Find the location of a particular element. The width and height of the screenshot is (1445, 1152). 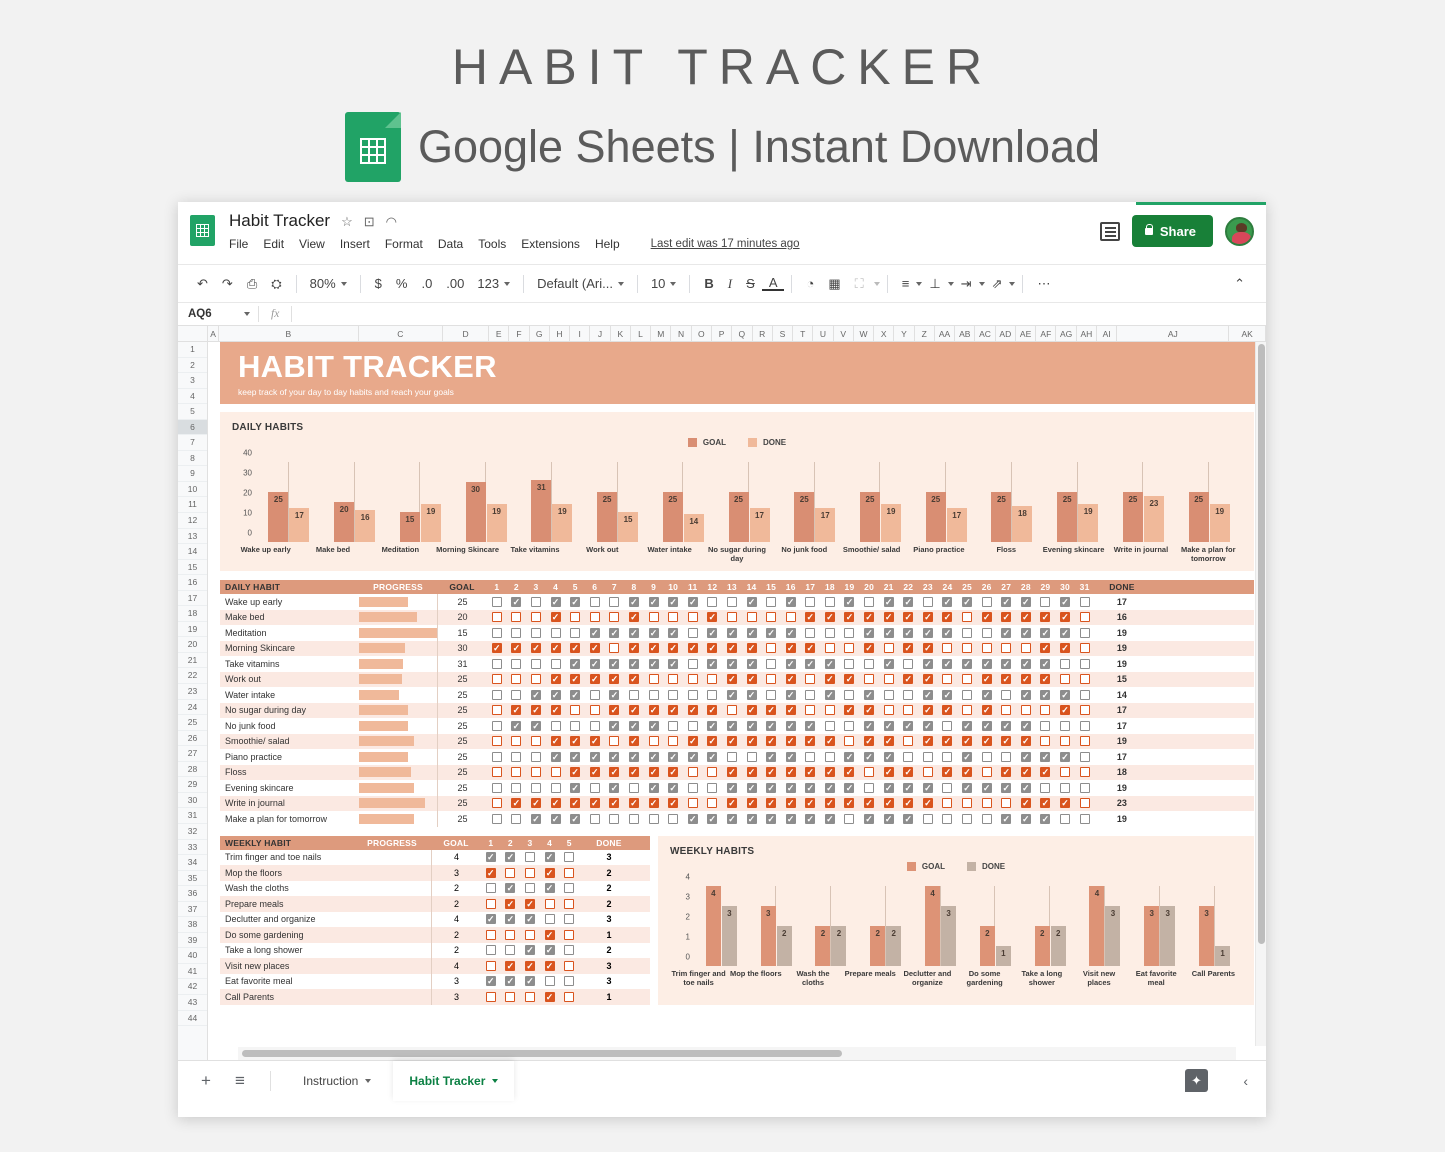

text-color-icon: A is located at coordinates (773, 283).